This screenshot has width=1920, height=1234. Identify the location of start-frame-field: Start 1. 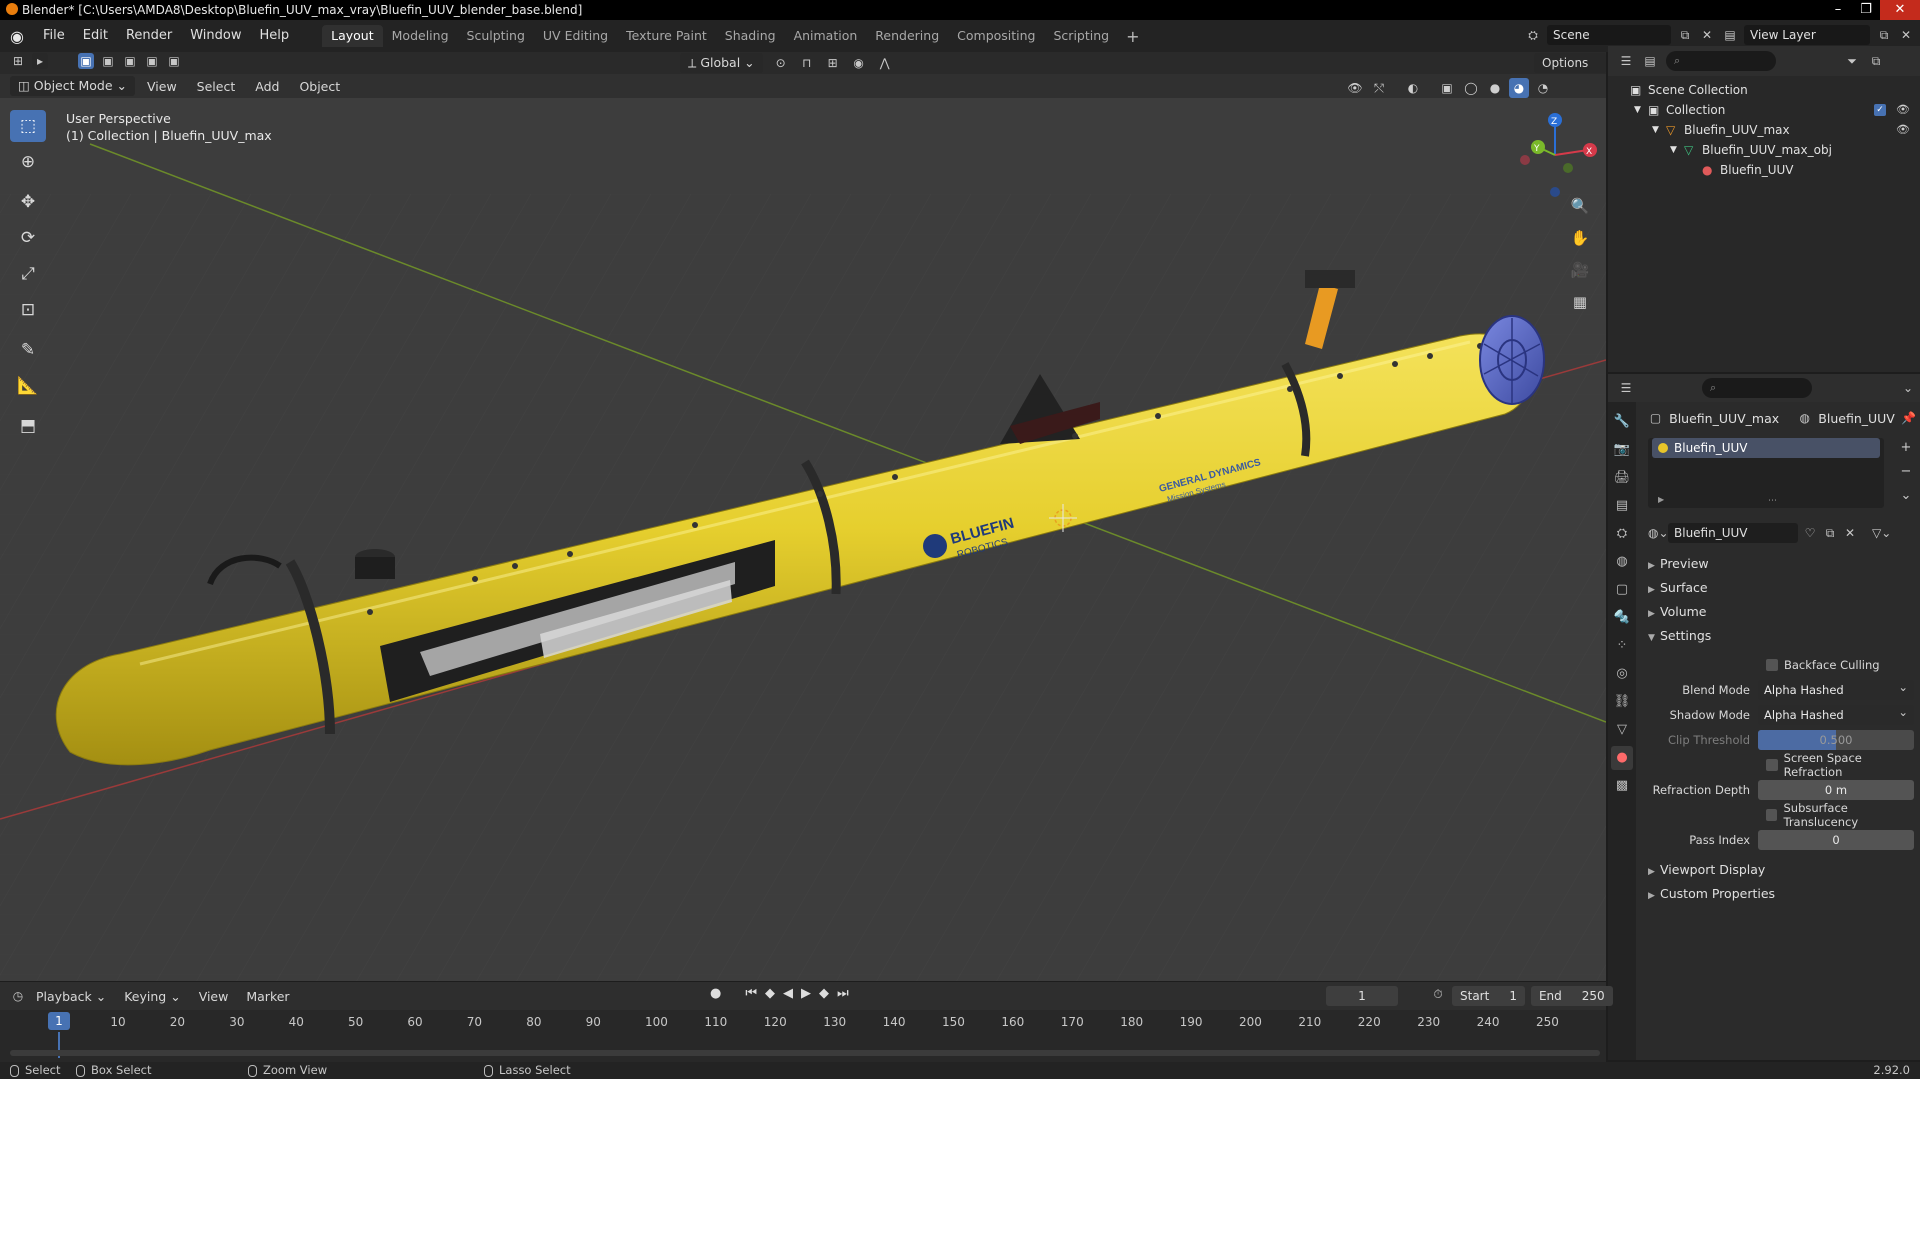
(1488, 996).